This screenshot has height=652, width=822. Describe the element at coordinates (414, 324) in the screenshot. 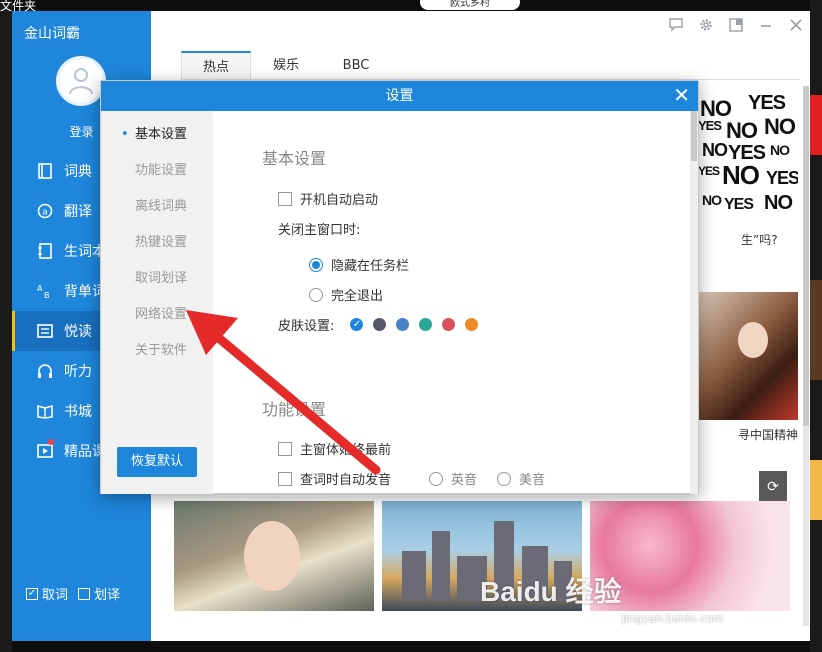

I see `skin-swatches: ✓` at that location.